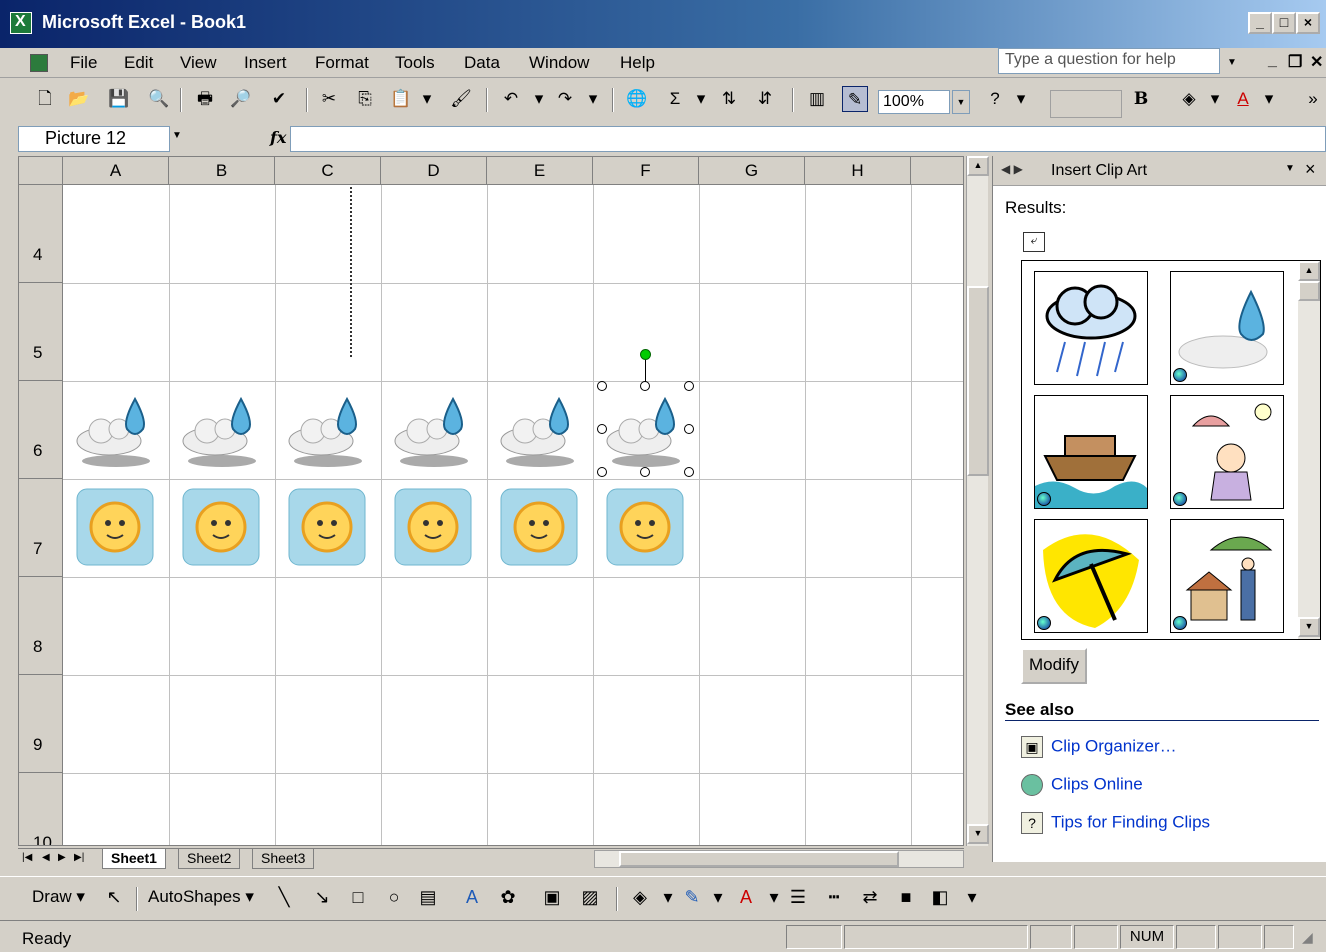 Image resolution: width=1326 pixels, height=952 pixels. I want to click on sheet-tab-sheet2: Sheet2, so click(209, 859).